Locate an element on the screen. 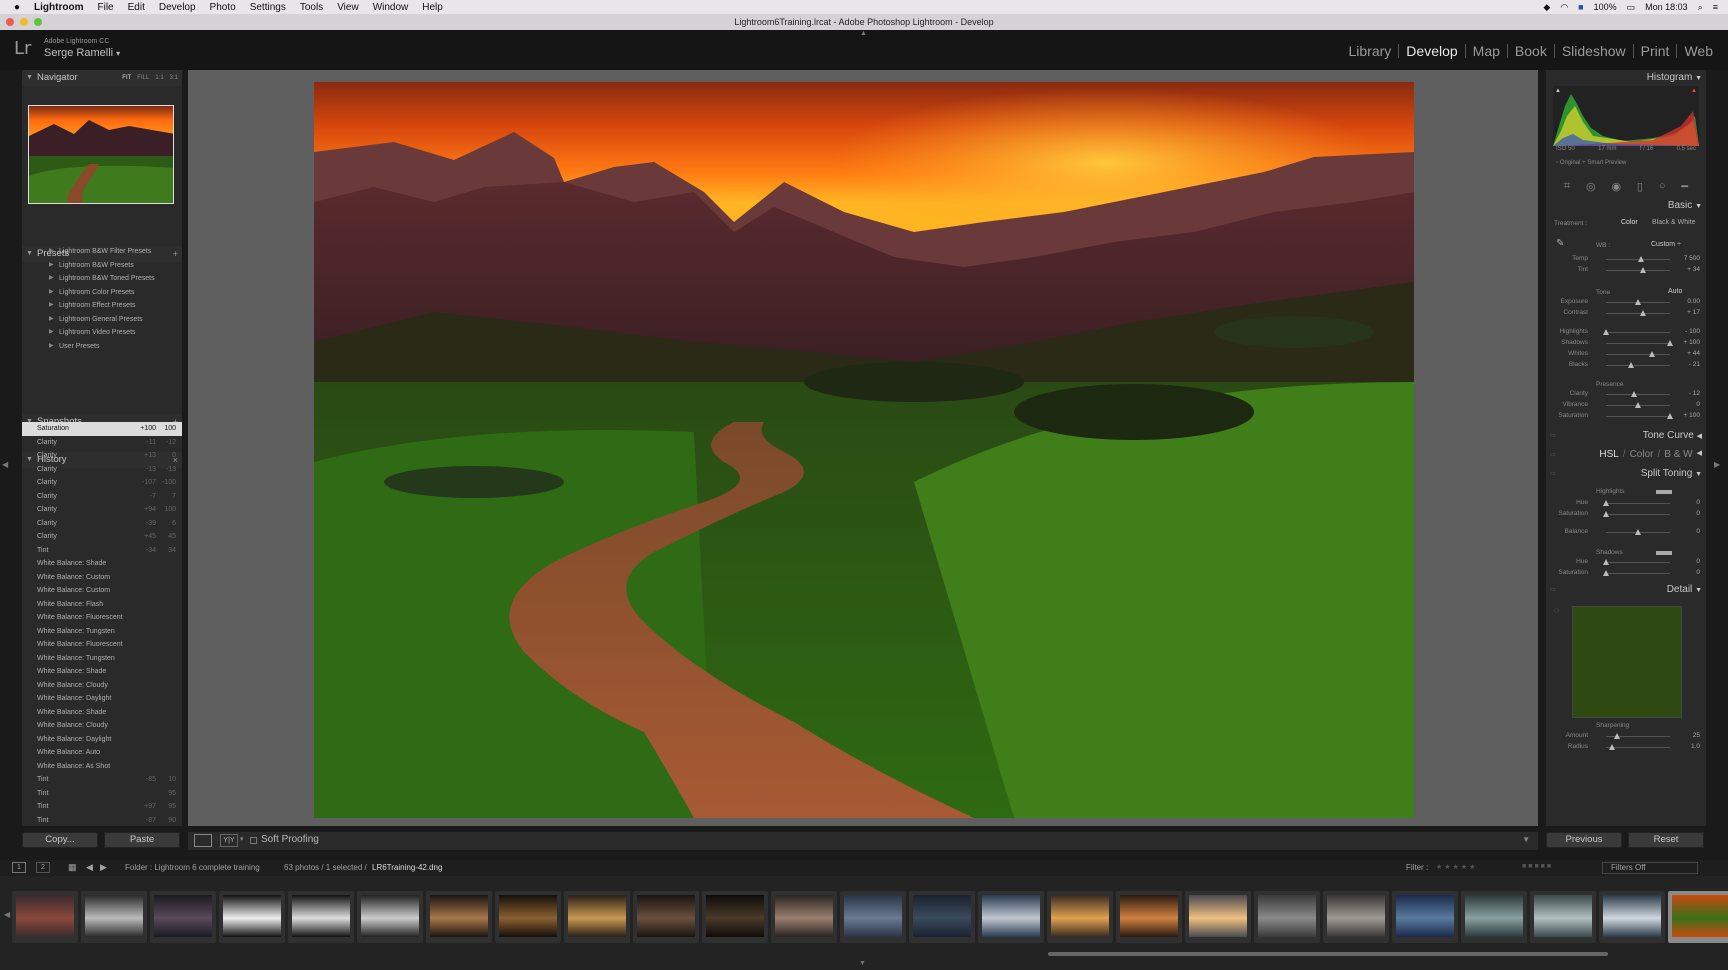 The image size is (1728, 970). history-item: White Balance: Fluorescent is located at coordinates (102, 645).